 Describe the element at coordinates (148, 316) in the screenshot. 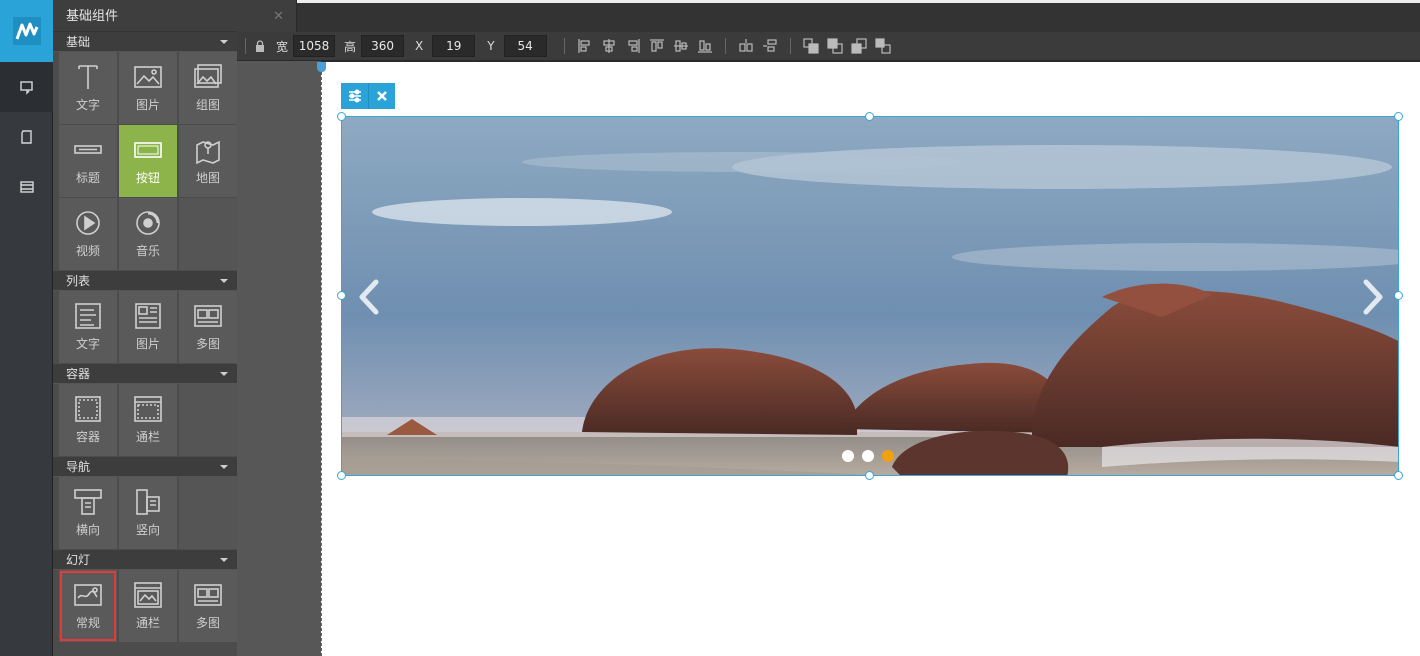

I see `image-list-icon` at that location.